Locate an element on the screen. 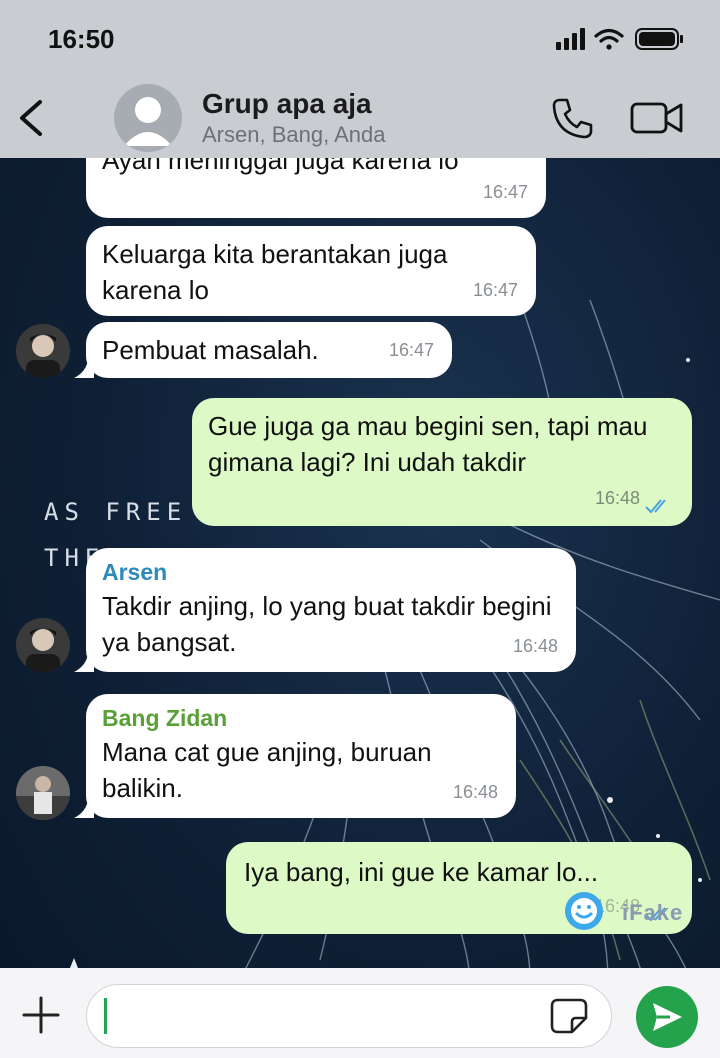  battery-icon is located at coordinates (659, 39).